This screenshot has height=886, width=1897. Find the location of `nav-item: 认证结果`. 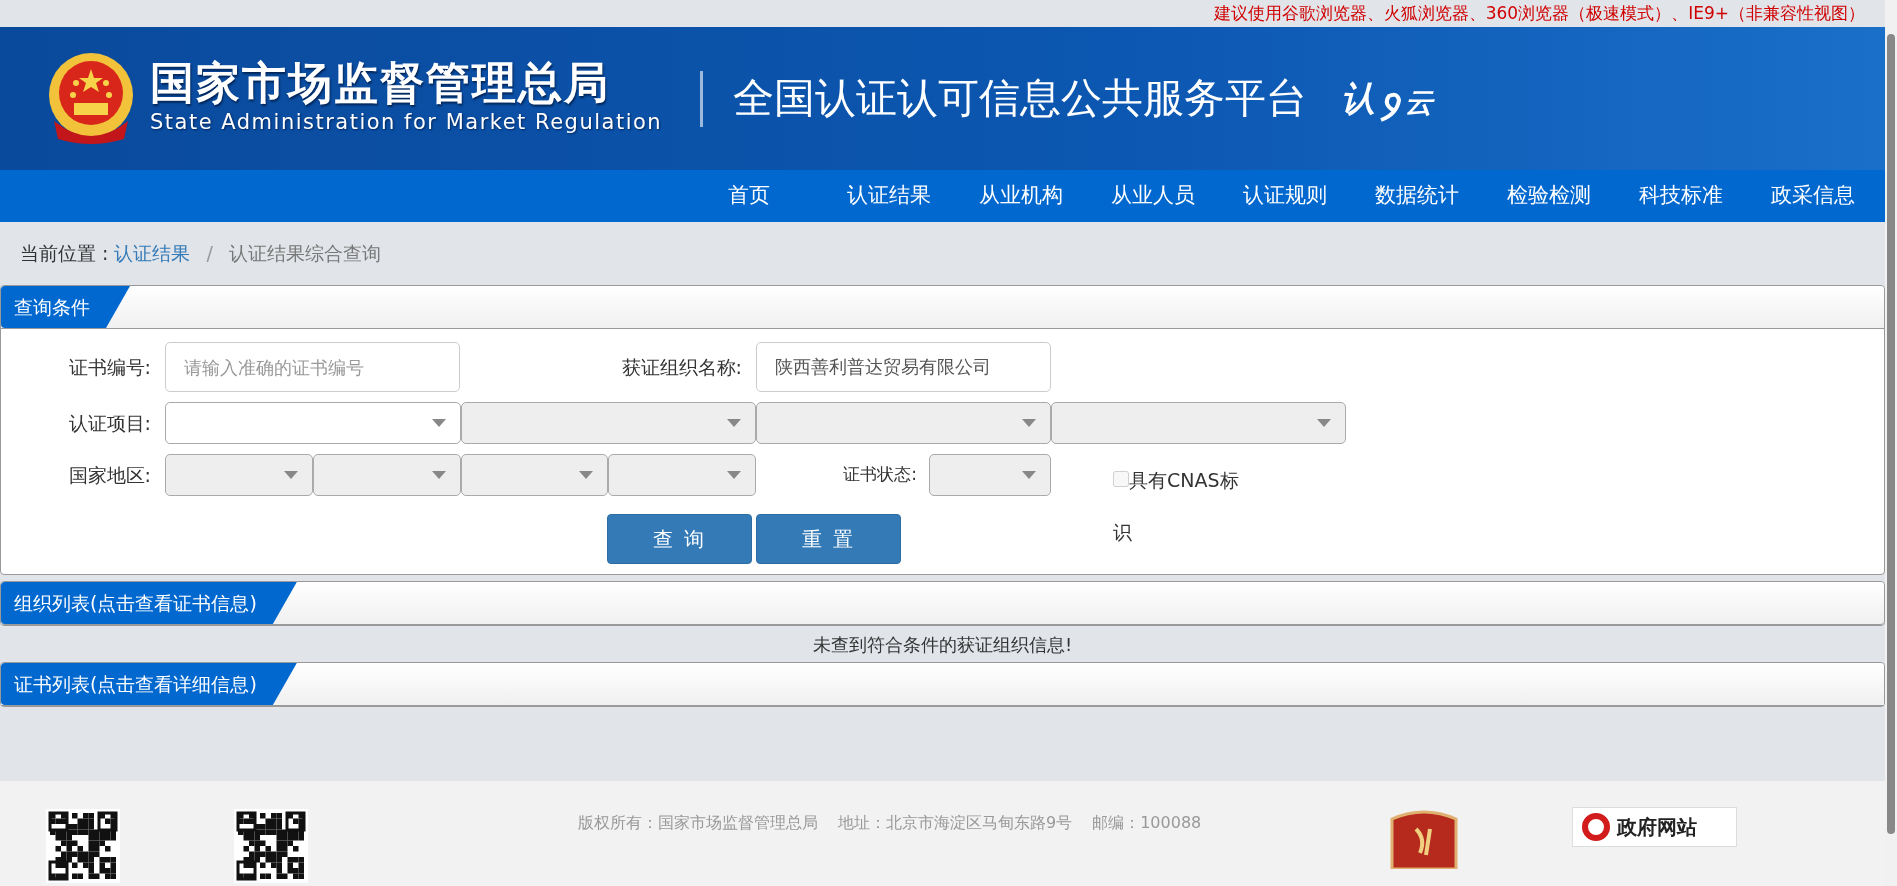

nav-item: 认证结果 is located at coordinates (889, 196).